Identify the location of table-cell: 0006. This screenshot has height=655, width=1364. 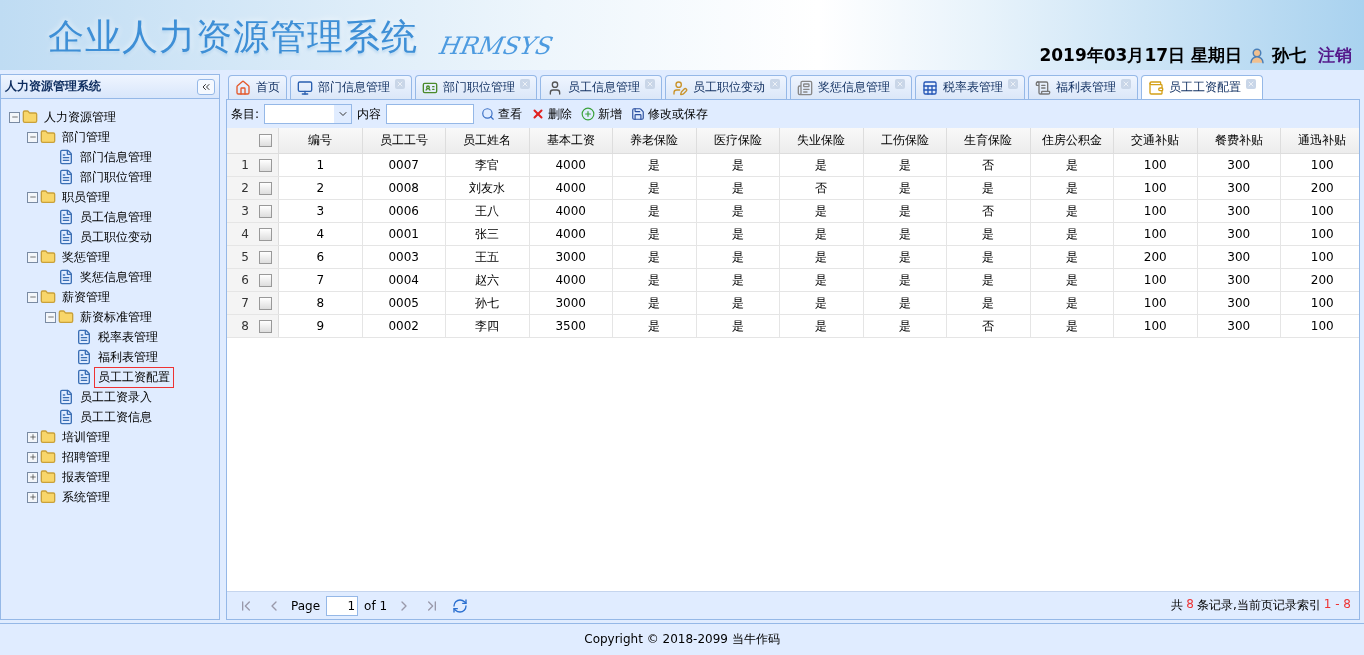
(404, 211).